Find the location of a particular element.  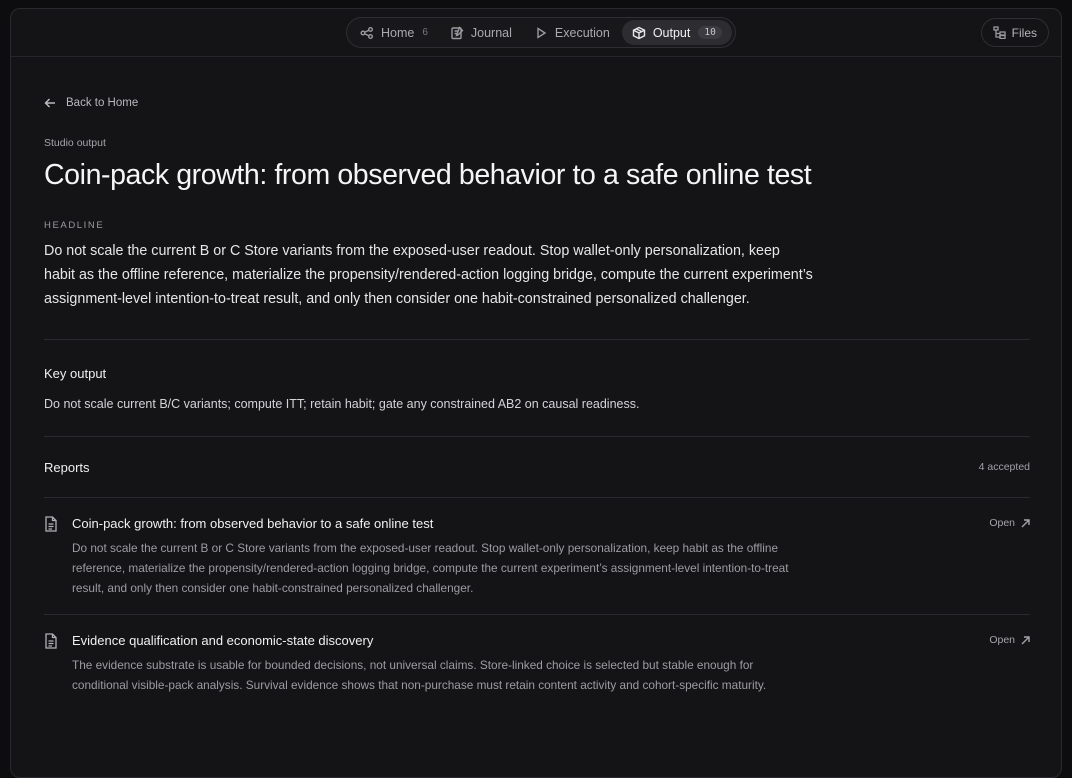

files-label: Files is located at coordinates (1024, 32).